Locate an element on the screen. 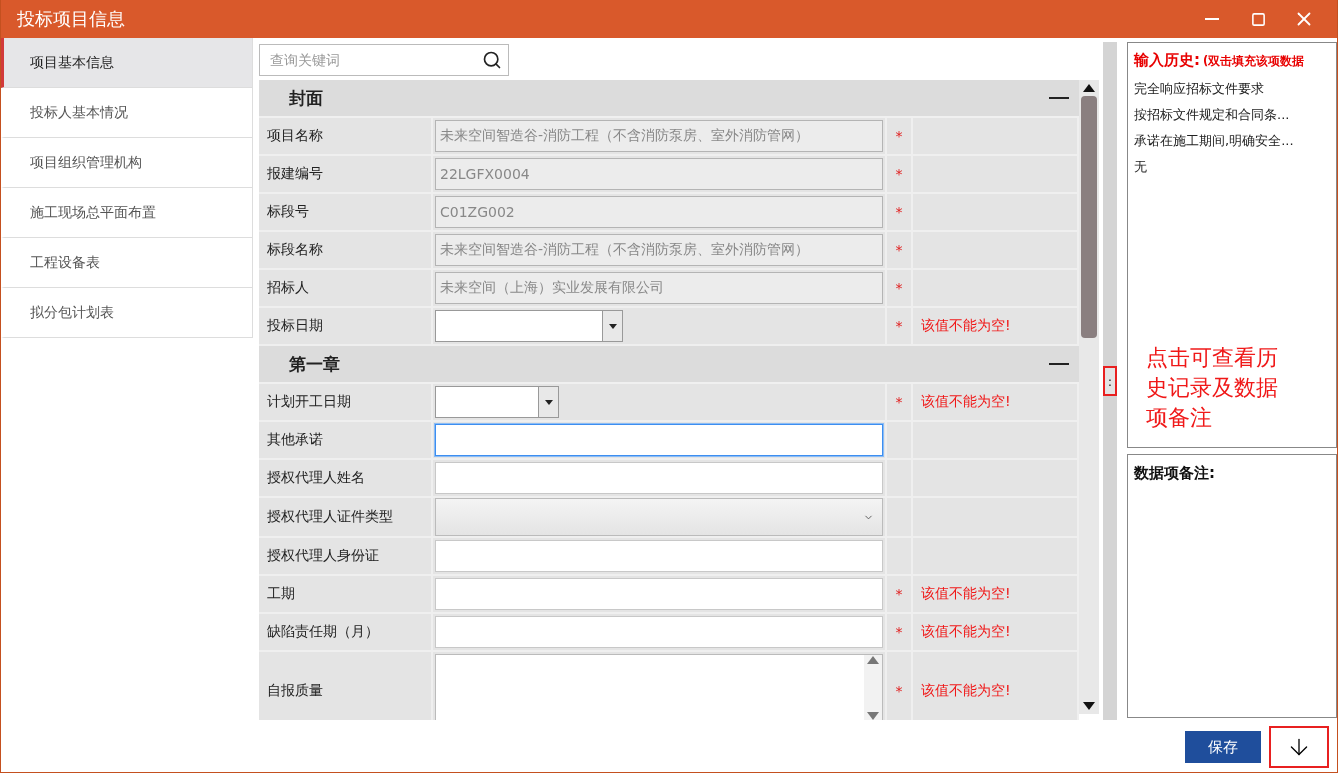 The height and width of the screenshot is (773, 1338). field-label: 标段名称 is located at coordinates (295, 250).